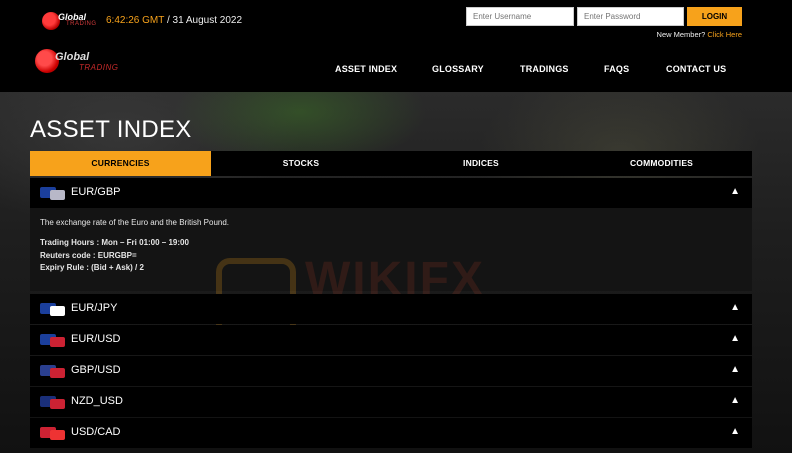 The image size is (792, 453). I want to click on nav-item-tradings: TRADINGS, so click(544, 69).